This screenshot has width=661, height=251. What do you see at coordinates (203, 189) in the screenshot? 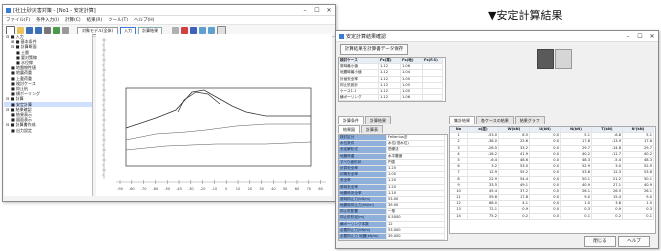
I see `ruler-label: -20` at bounding box center [203, 189].